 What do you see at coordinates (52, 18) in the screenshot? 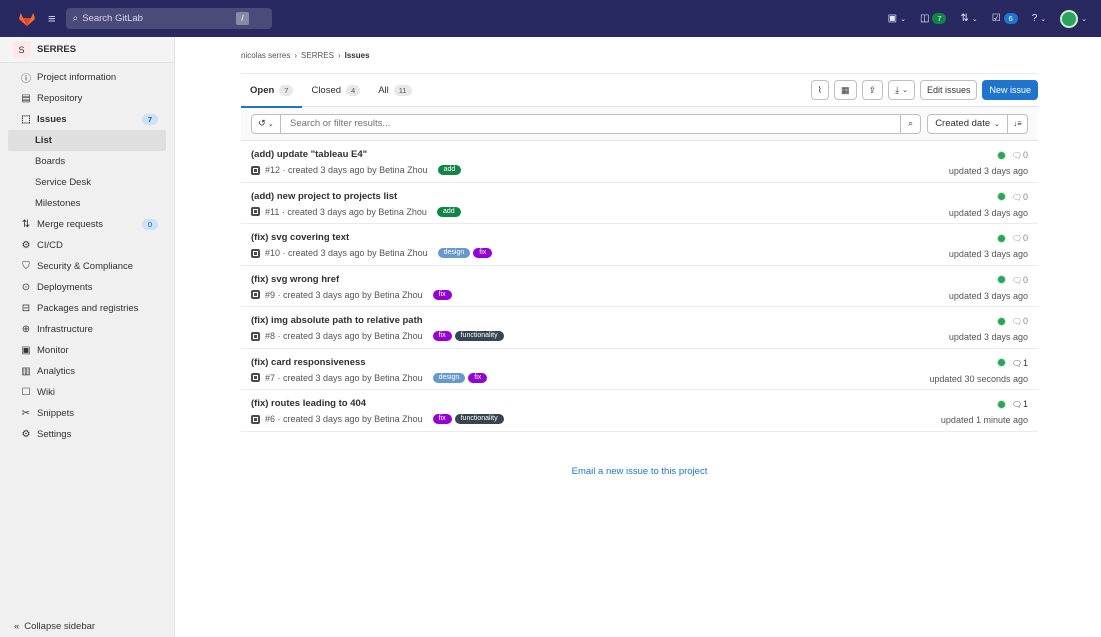
I see `menu-icon: ≡` at bounding box center [52, 18].